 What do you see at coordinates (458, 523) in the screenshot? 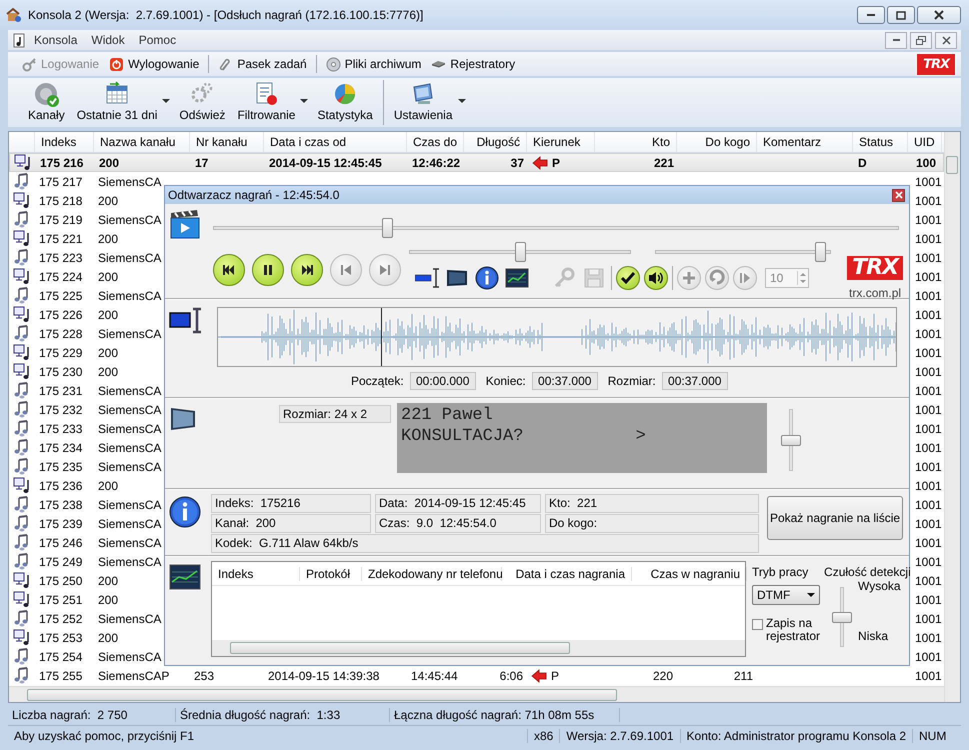
I see `info-field: Czas: 9.0 12:45:54.0` at bounding box center [458, 523].